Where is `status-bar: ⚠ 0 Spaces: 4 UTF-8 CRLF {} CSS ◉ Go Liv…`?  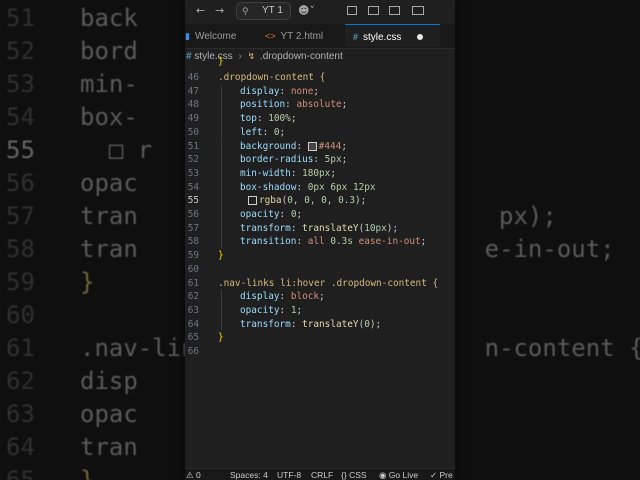 status-bar: ⚠ 0 Spaces: 4 UTF-8 CRLF {} CSS ◉ Go Liv… is located at coordinates (320, 474).